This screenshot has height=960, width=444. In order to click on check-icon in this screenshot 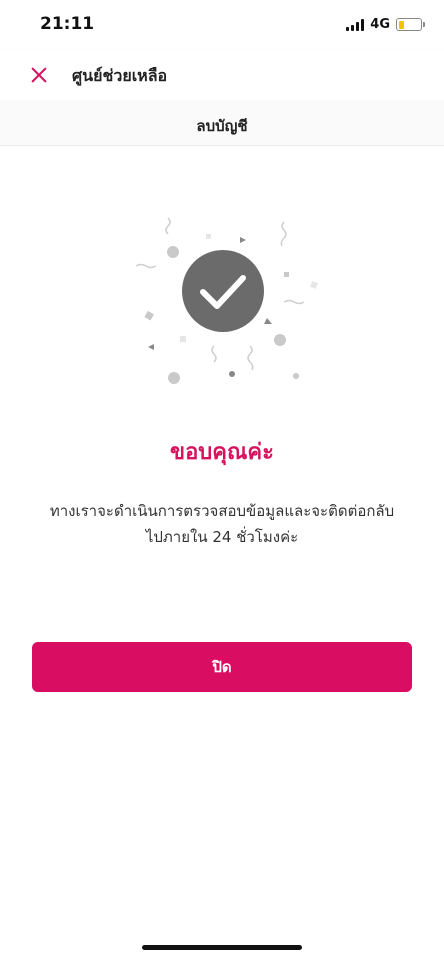, I will do `click(223, 292)`.